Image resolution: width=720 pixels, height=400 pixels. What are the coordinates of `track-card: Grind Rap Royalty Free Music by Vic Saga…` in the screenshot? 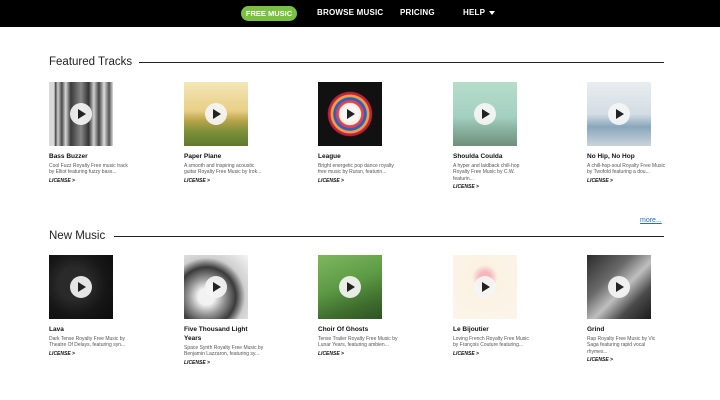 It's located at (627, 309).